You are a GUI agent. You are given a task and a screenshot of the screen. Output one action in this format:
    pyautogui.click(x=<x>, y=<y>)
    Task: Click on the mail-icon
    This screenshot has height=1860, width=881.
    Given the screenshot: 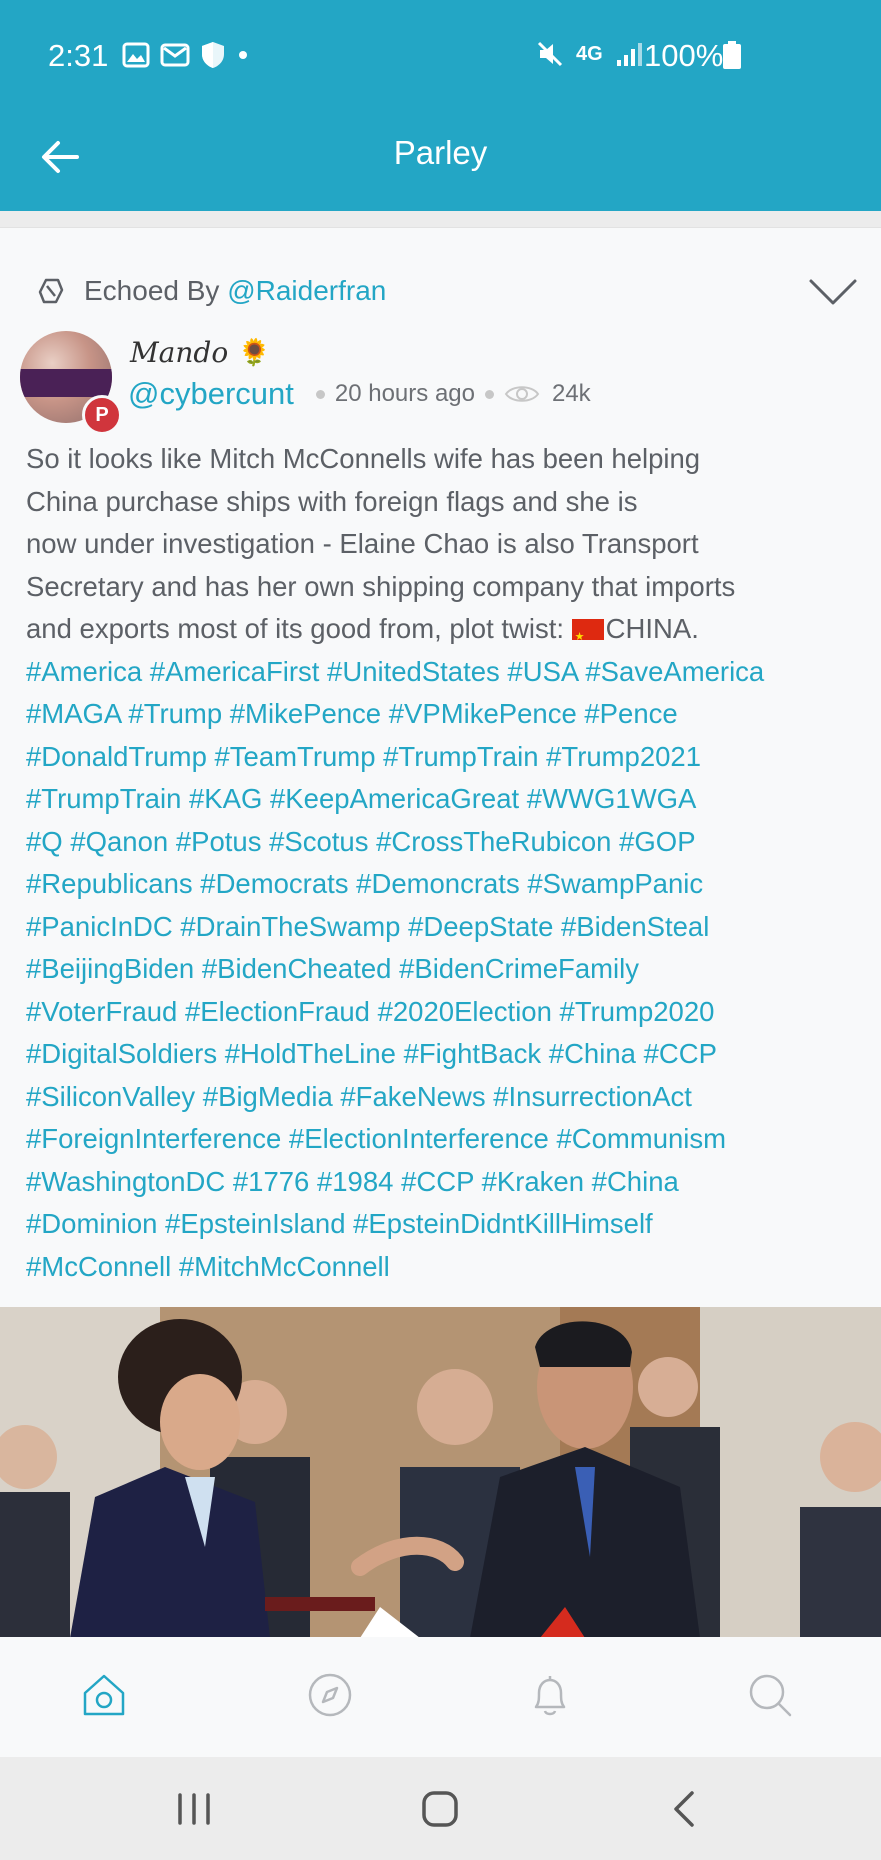 What is the action you would take?
    pyautogui.click(x=175, y=55)
    